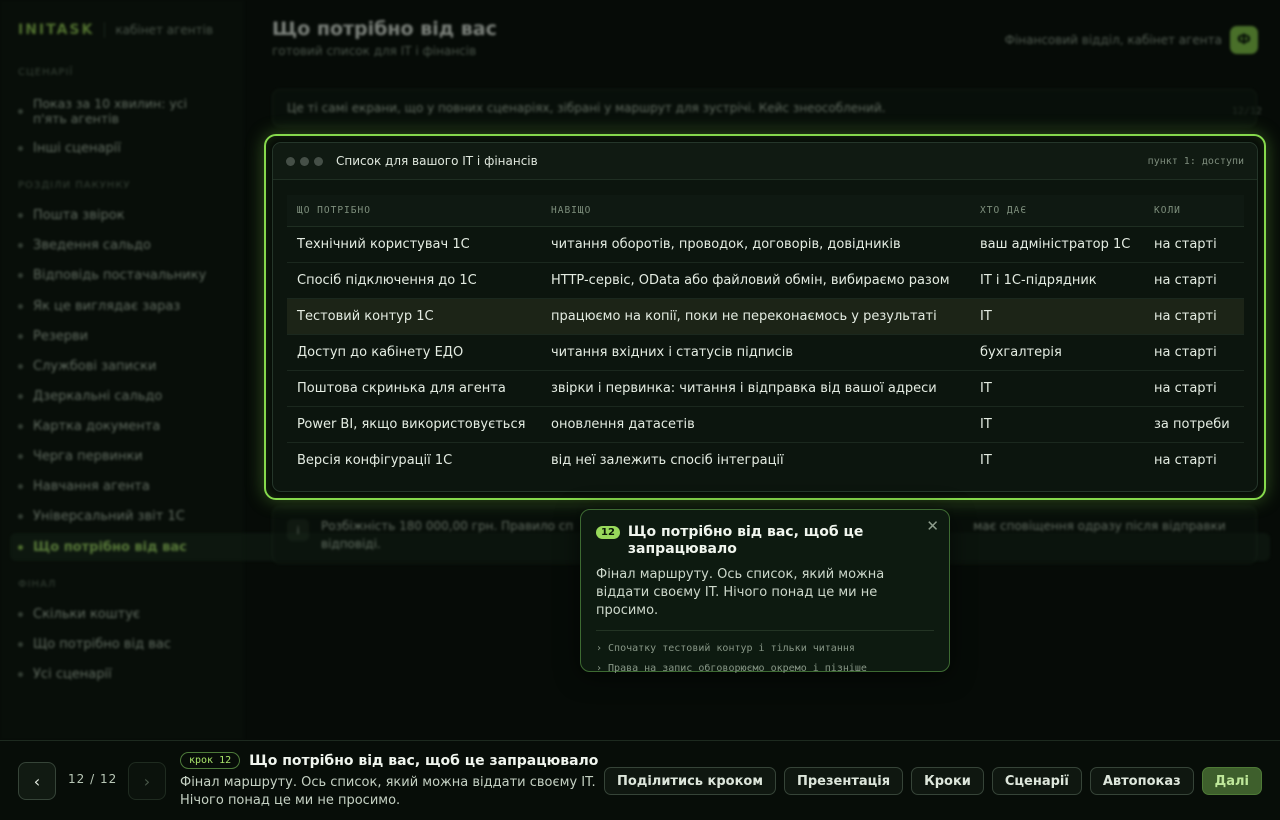 The height and width of the screenshot is (820, 1280). What do you see at coordinates (72, 674) in the screenshot?
I see `sidebar-item-label: Усі сценарії` at bounding box center [72, 674].